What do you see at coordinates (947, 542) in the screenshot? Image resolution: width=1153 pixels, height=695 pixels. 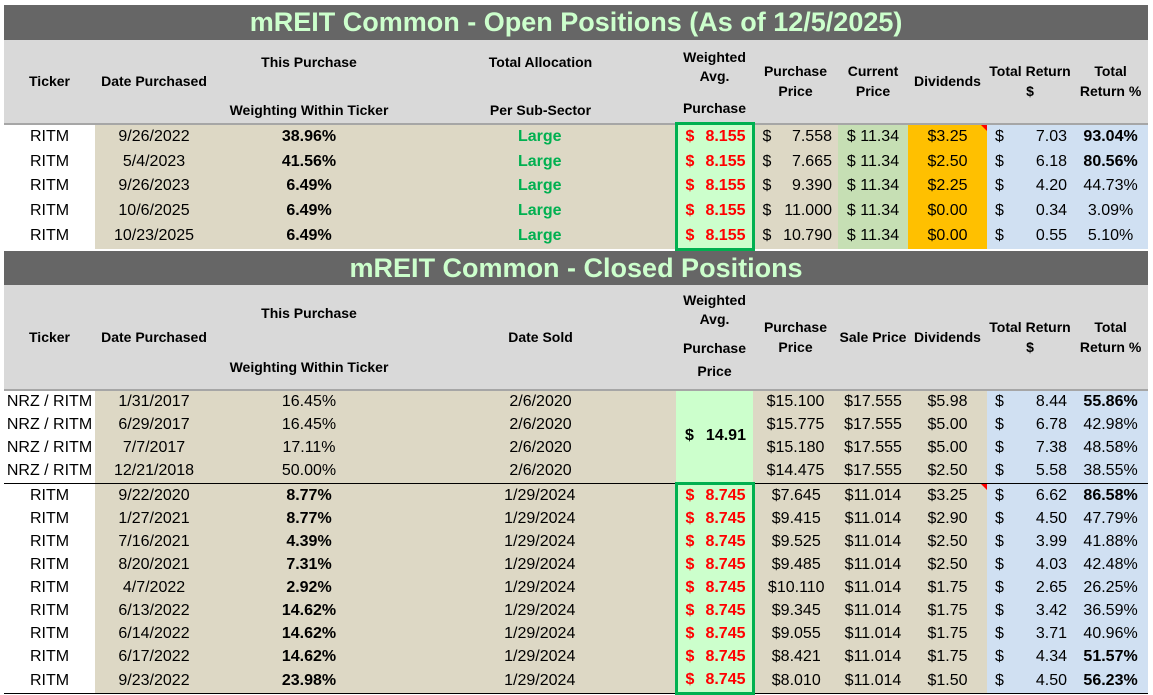 I see `dividends-cell: $2.50` at bounding box center [947, 542].